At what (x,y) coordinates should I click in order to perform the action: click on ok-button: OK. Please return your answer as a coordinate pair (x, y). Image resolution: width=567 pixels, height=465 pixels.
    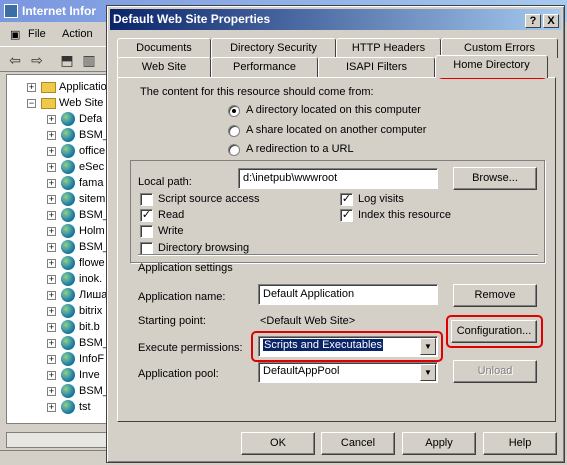
    Looking at the image, I should click on (278, 443).